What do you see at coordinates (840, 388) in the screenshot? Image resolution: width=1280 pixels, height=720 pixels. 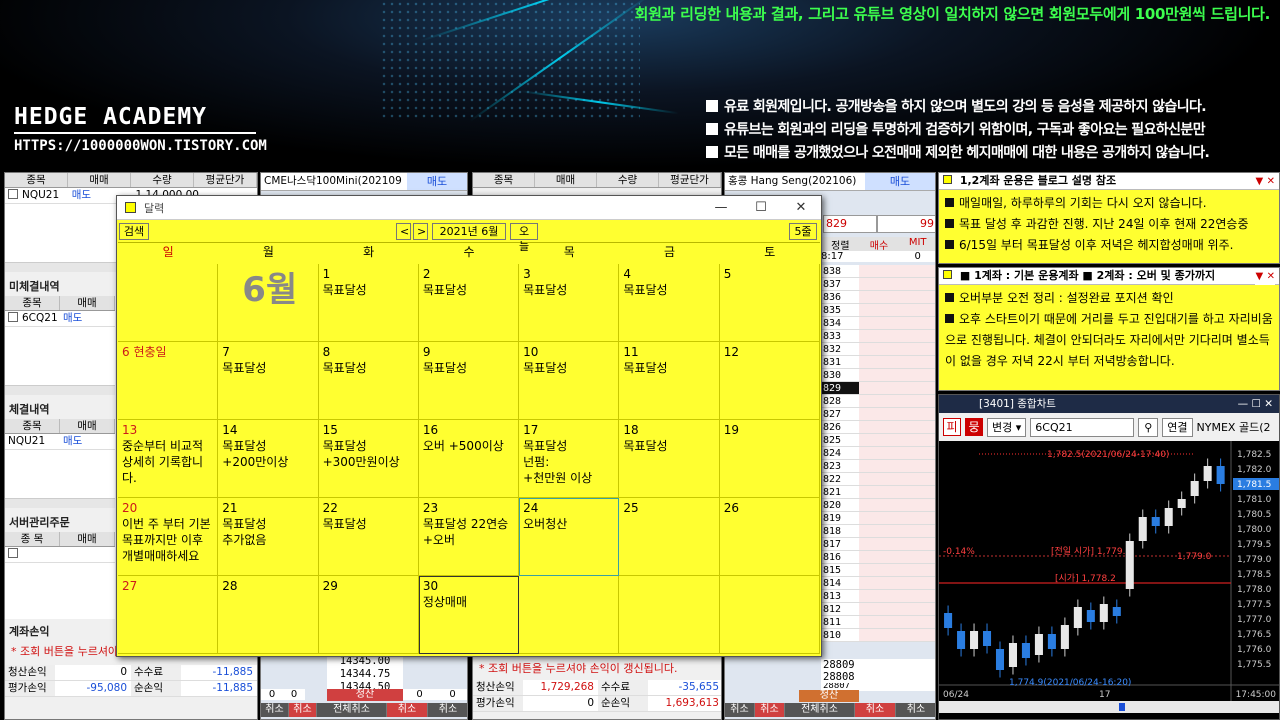 I see `ladder-price: 829` at bounding box center [840, 388].